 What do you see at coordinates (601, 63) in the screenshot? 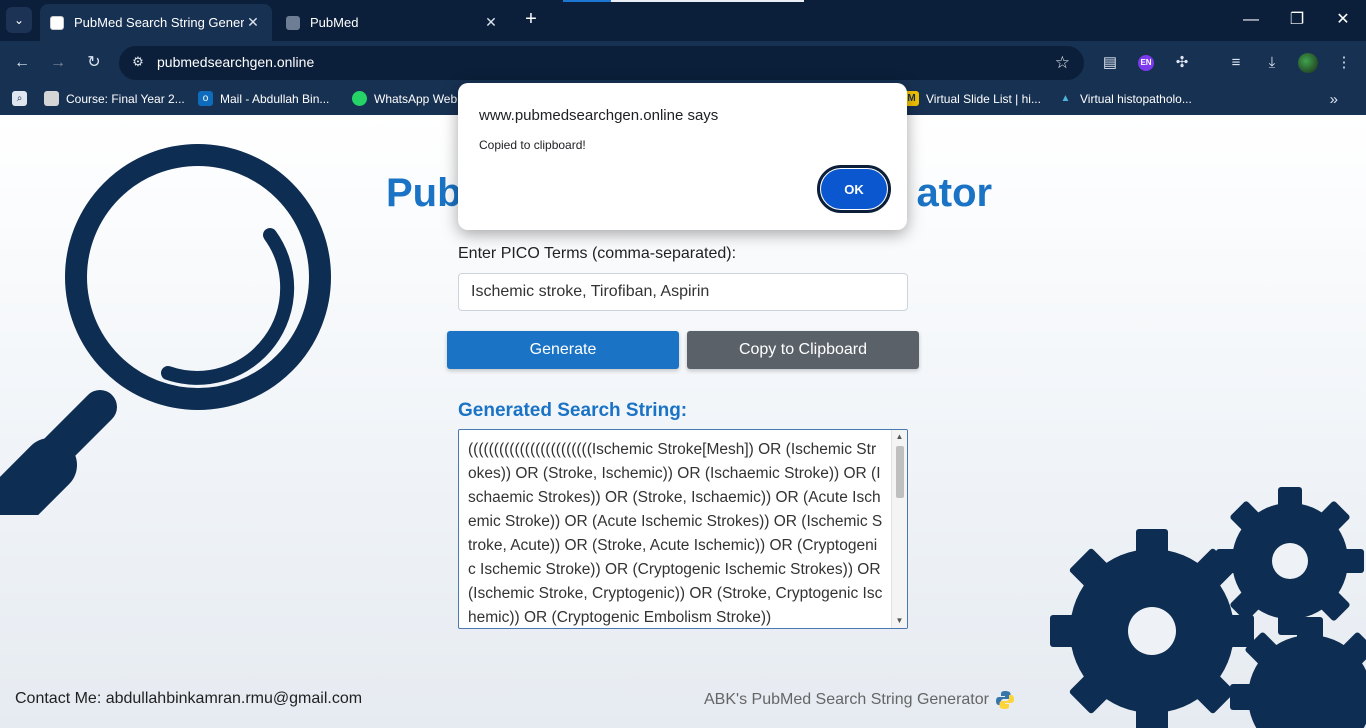
I see `address-bar: ⚙ pubmedsearchgen.online ☆` at bounding box center [601, 63].